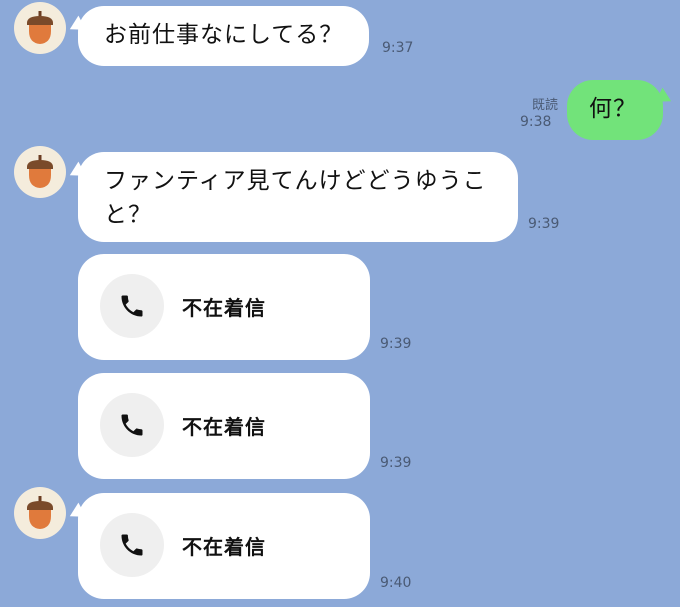 The height and width of the screenshot is (607, 680). I want to click on message-time: 9:37, so click(398, 48).